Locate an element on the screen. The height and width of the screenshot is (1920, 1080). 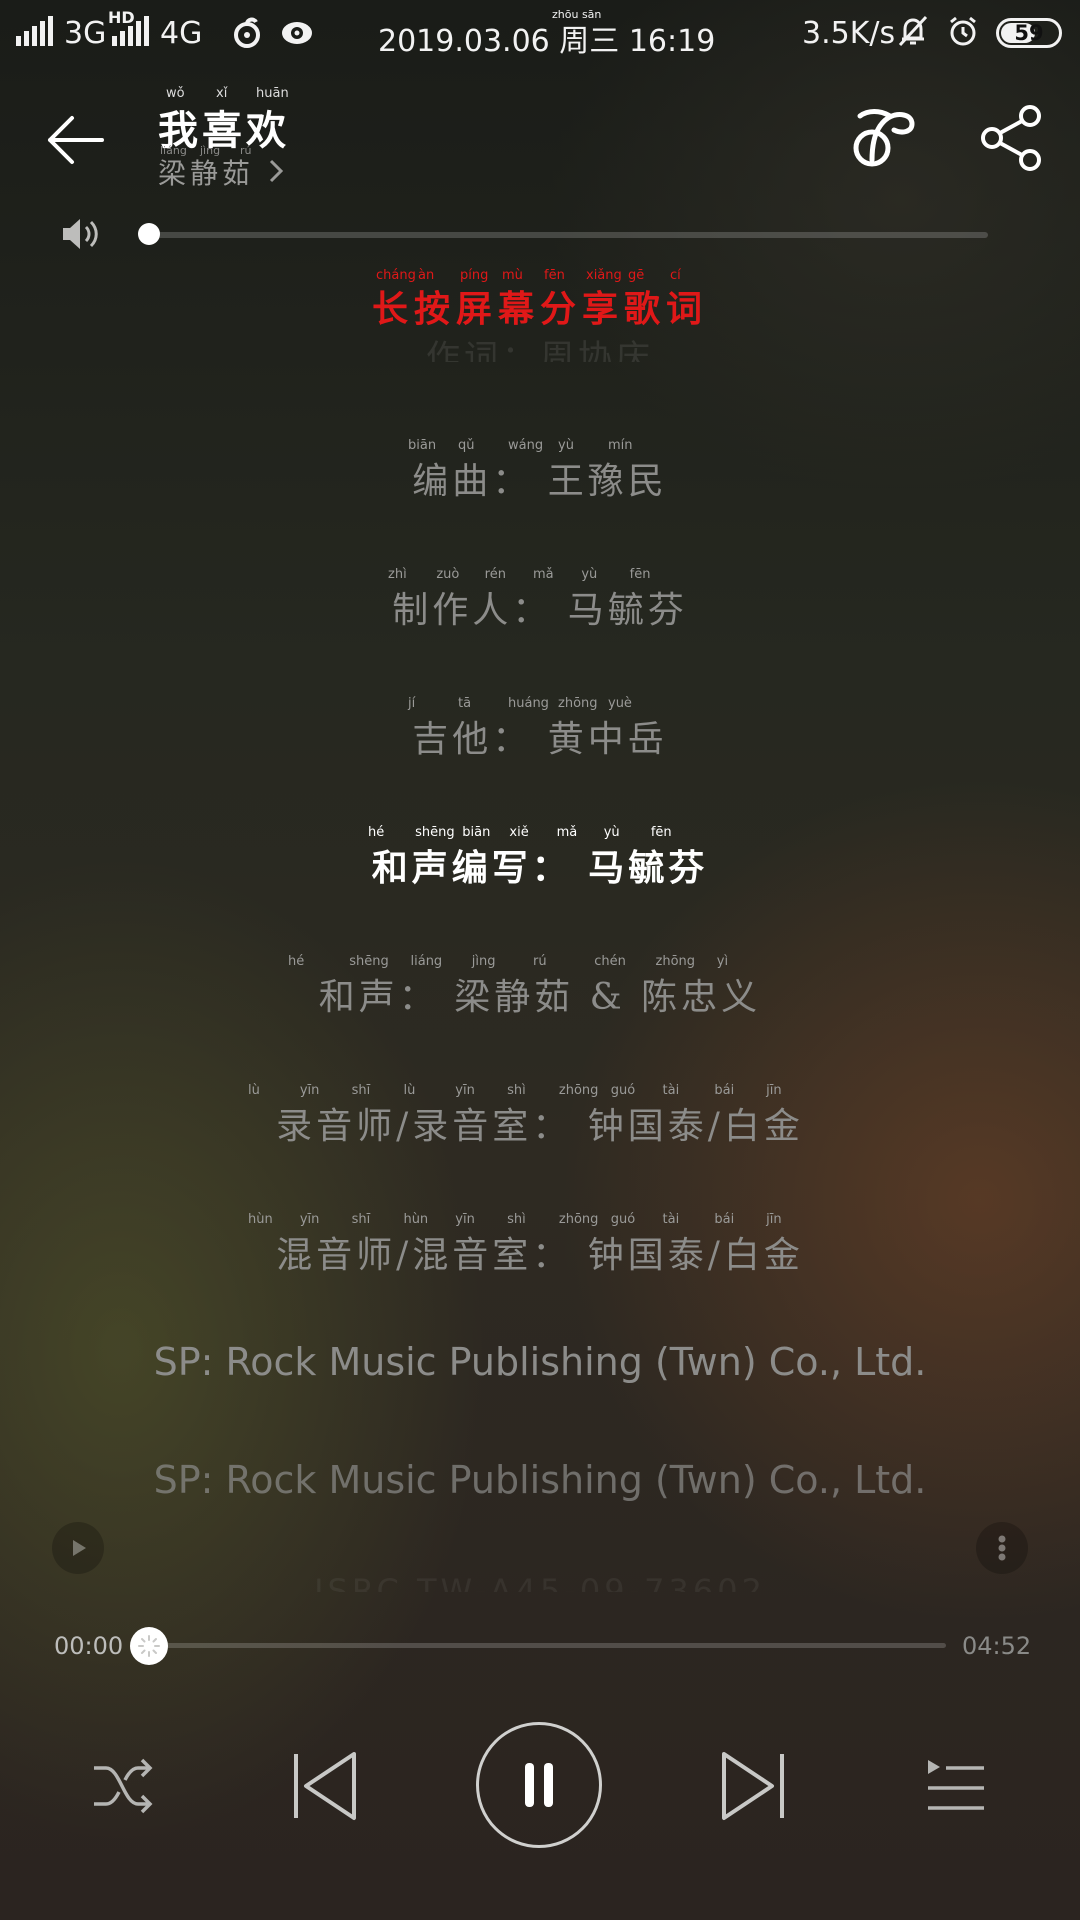
artist-link: 梁静茹 is located at coordinates (221, 172).